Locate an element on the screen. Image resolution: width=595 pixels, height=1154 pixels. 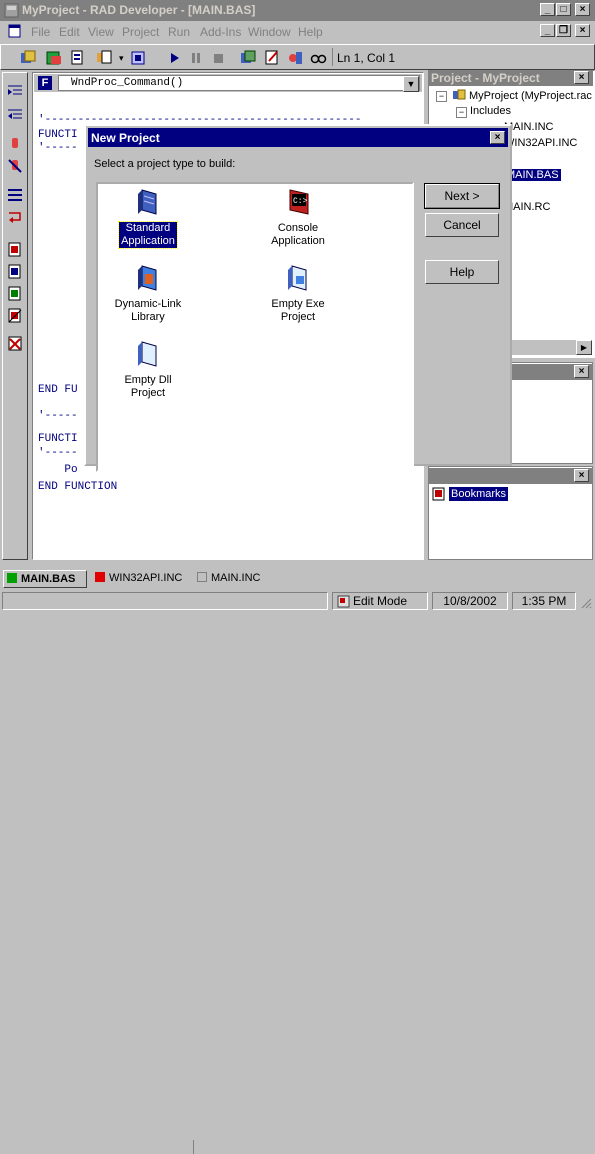
menu-project: Project is located at coordinates (140, 32).